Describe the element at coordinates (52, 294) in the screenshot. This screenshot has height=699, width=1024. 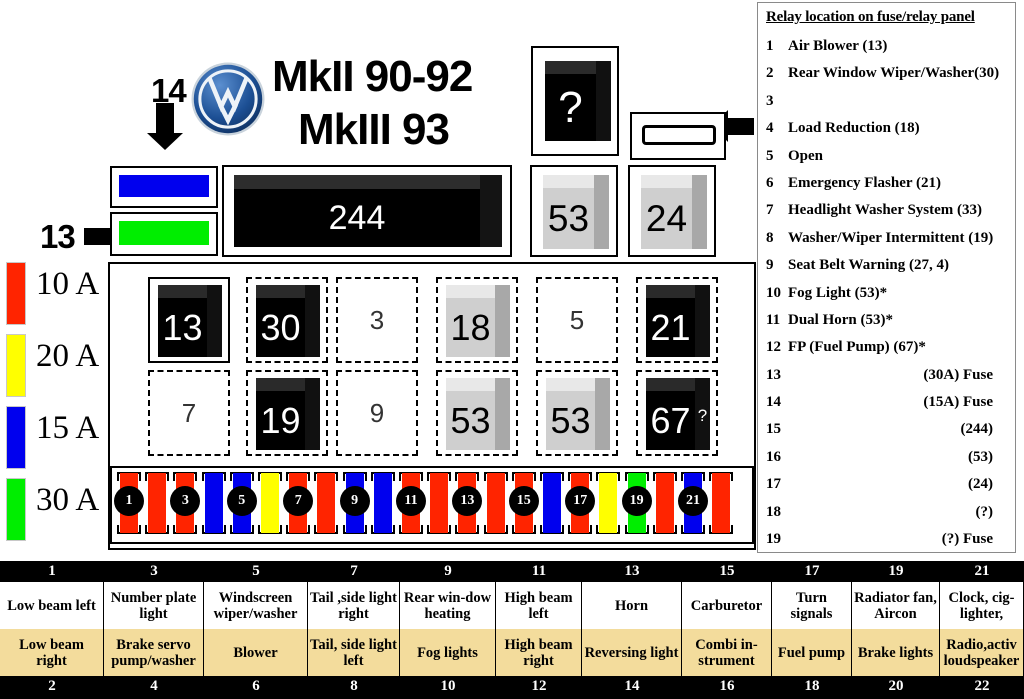
I see `legend-item-10a: 10 A` at that location.